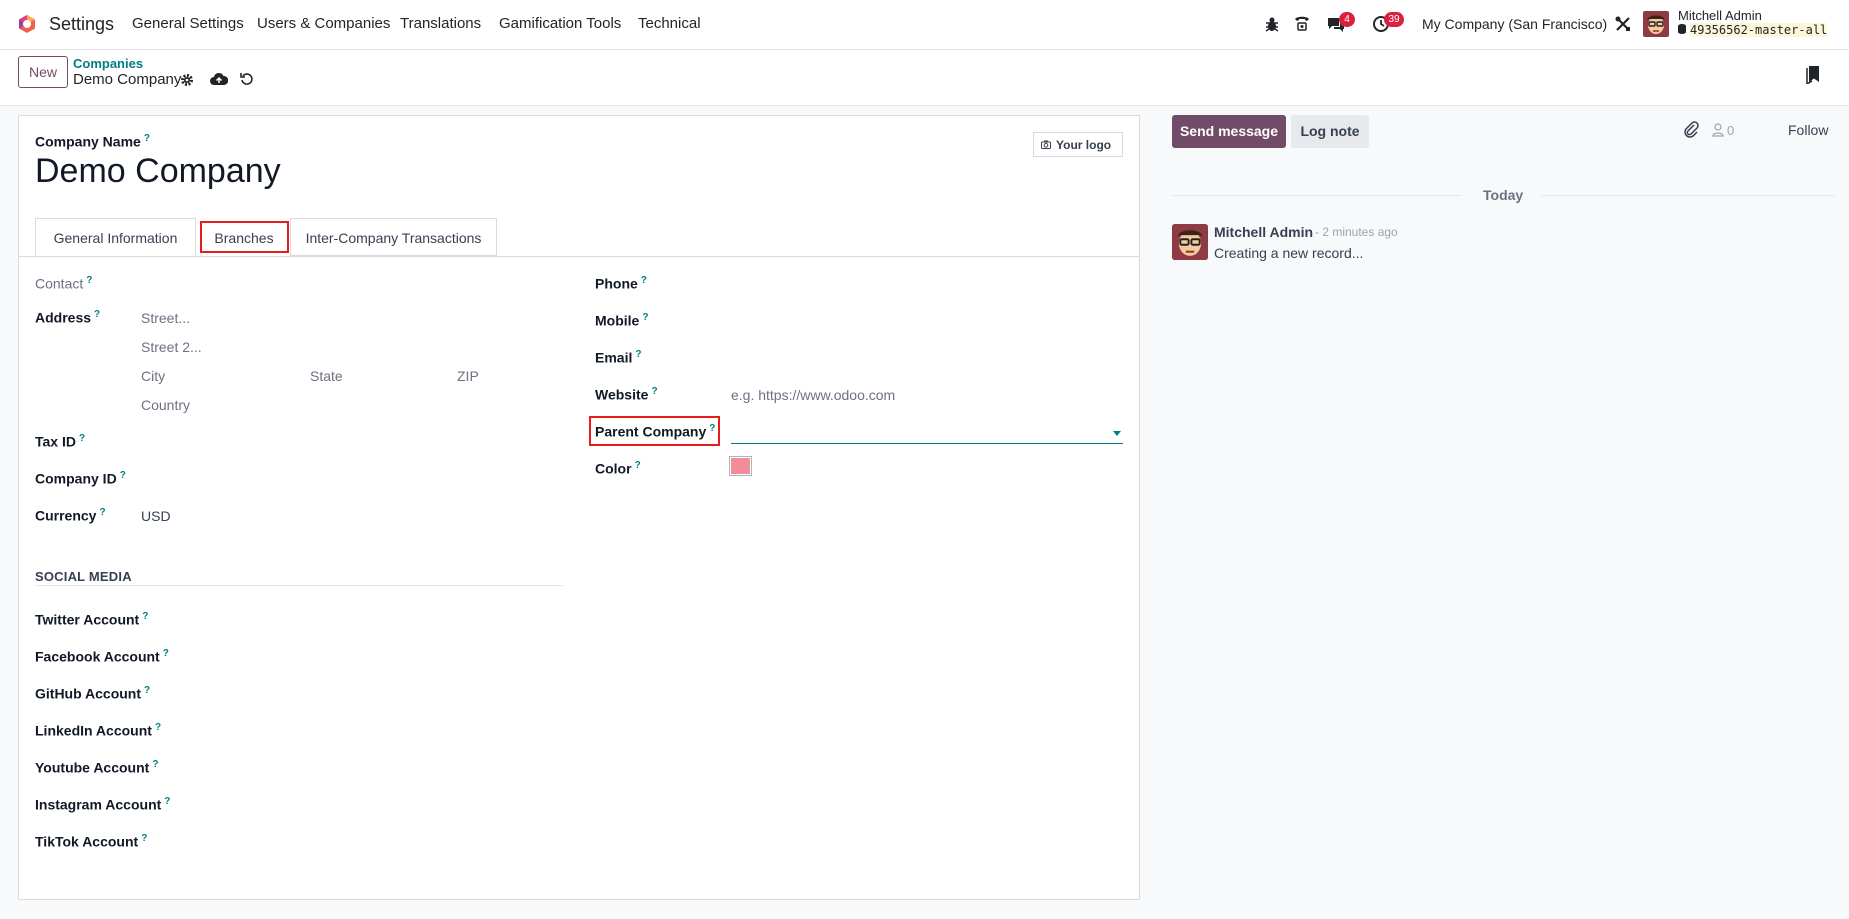 This screenshot has width=1849, height=919. Describe the element at coordinates (618, 357) in the screenshot. I see `email-label: Email?` at that location.